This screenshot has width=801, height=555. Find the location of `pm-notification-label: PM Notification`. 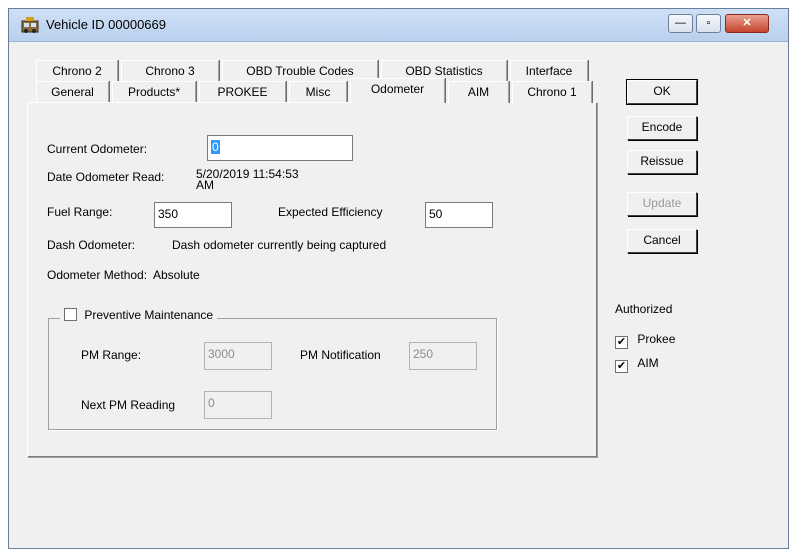

pm-notification-label: PM Notification is located at coordinates (340, 355).